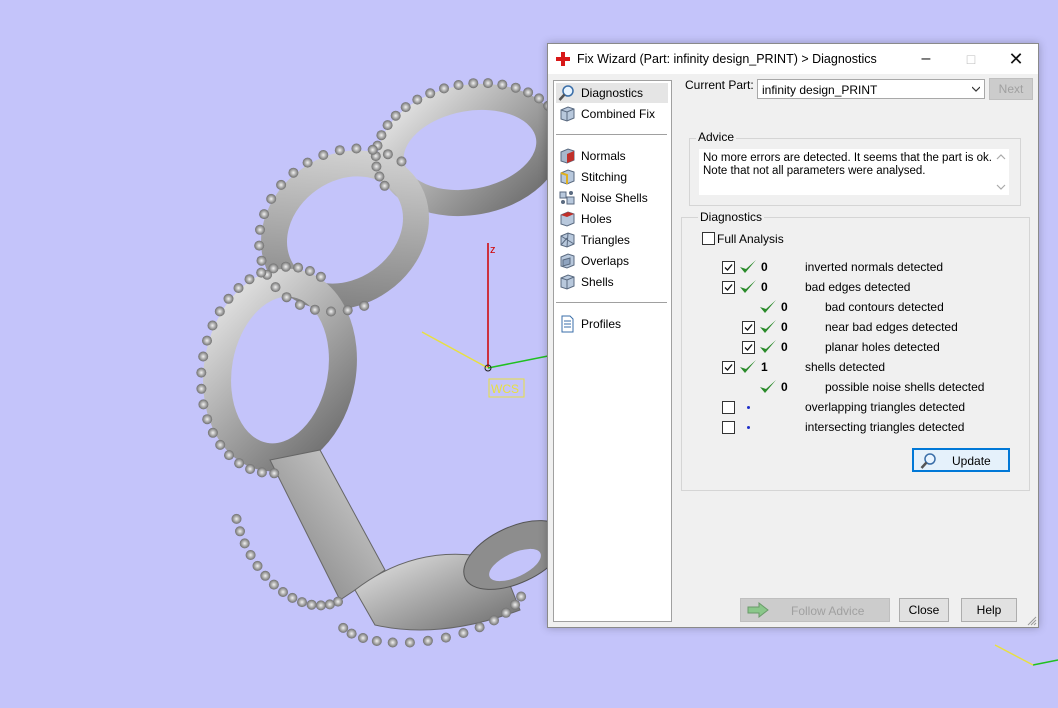  Describe the element at coordinates (820, 90) in the screenshot. I see `current-part-value: infinity design_PRINT` at that location.